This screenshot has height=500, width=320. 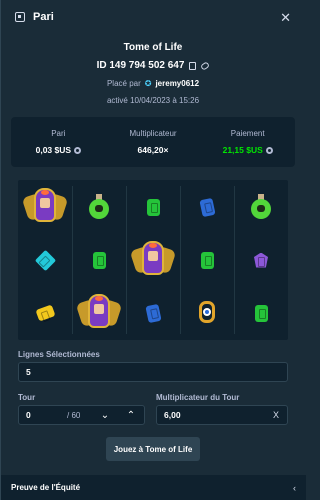 I want to click on provably-fair-bar: Preuve de l'Équité ‹, so click(x=153, y=487).